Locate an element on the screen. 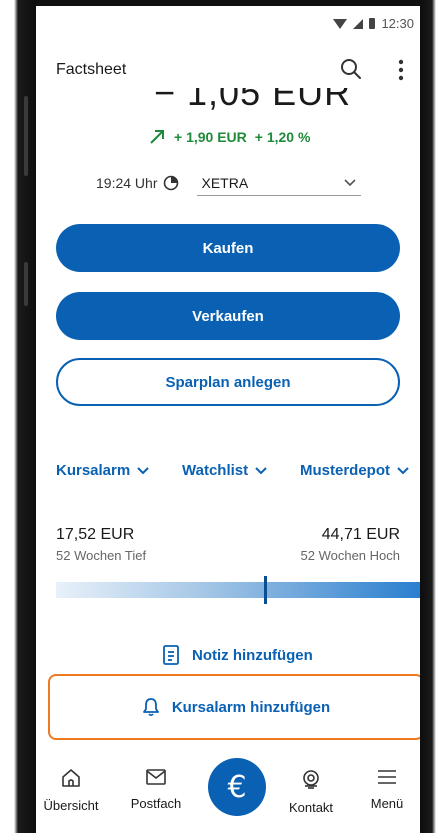 The width and height of the screenshot is (436, 833). nav-overview: Übersicht is located at coordinates (71, 790).